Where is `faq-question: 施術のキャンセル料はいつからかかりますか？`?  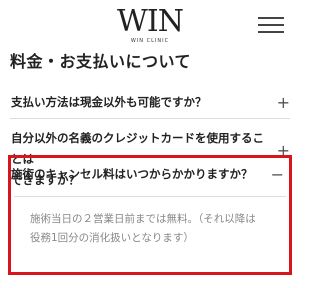 faq-question: 施術のキャンセル料はいつからかかりますか？ is located at coordinates (132, 174).